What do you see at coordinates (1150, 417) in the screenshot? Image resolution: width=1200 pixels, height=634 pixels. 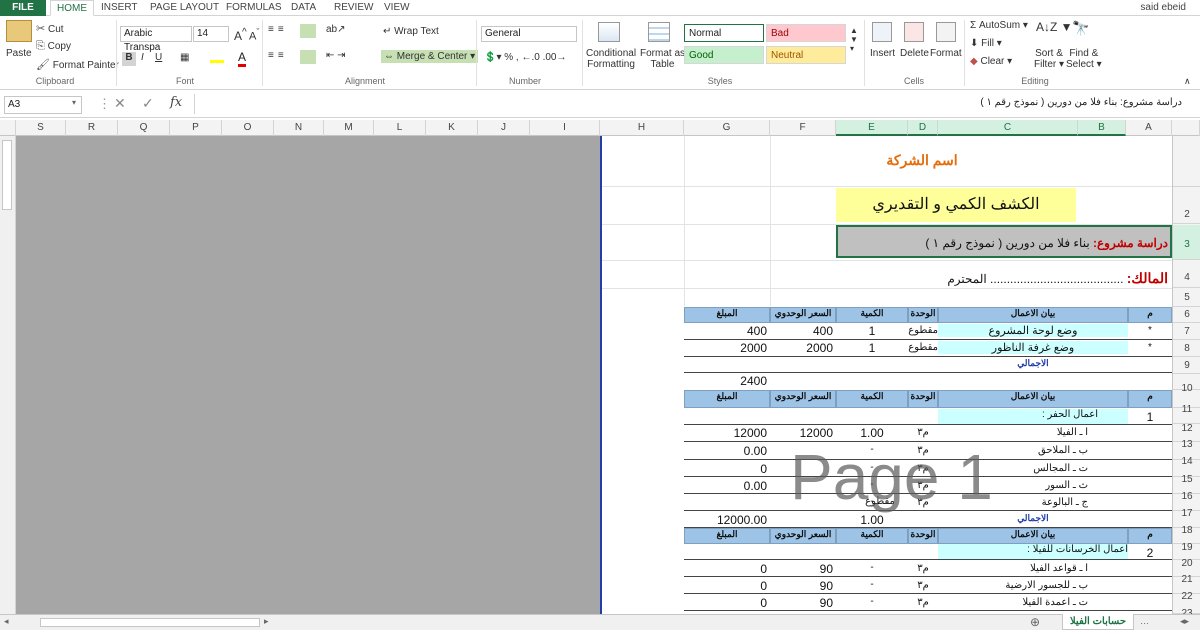 I see `section-number: 1` at bounding box center [1150, 417].